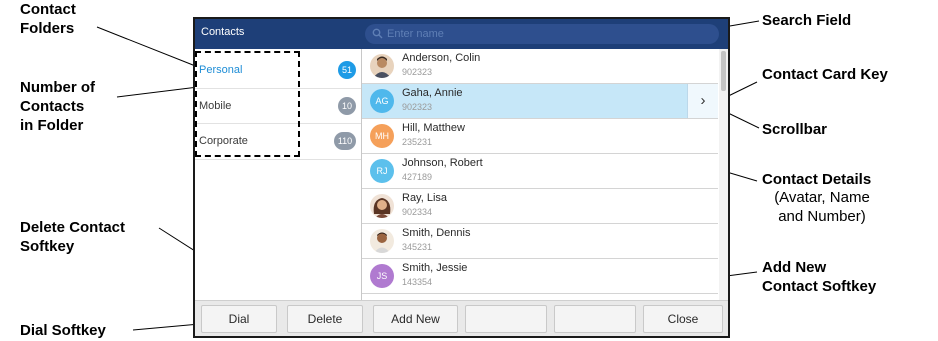  What do you see at coordinates (415, 319) in the screenshot?
I see `softkey-add-new: Add New` at bounding box center [415, 319].